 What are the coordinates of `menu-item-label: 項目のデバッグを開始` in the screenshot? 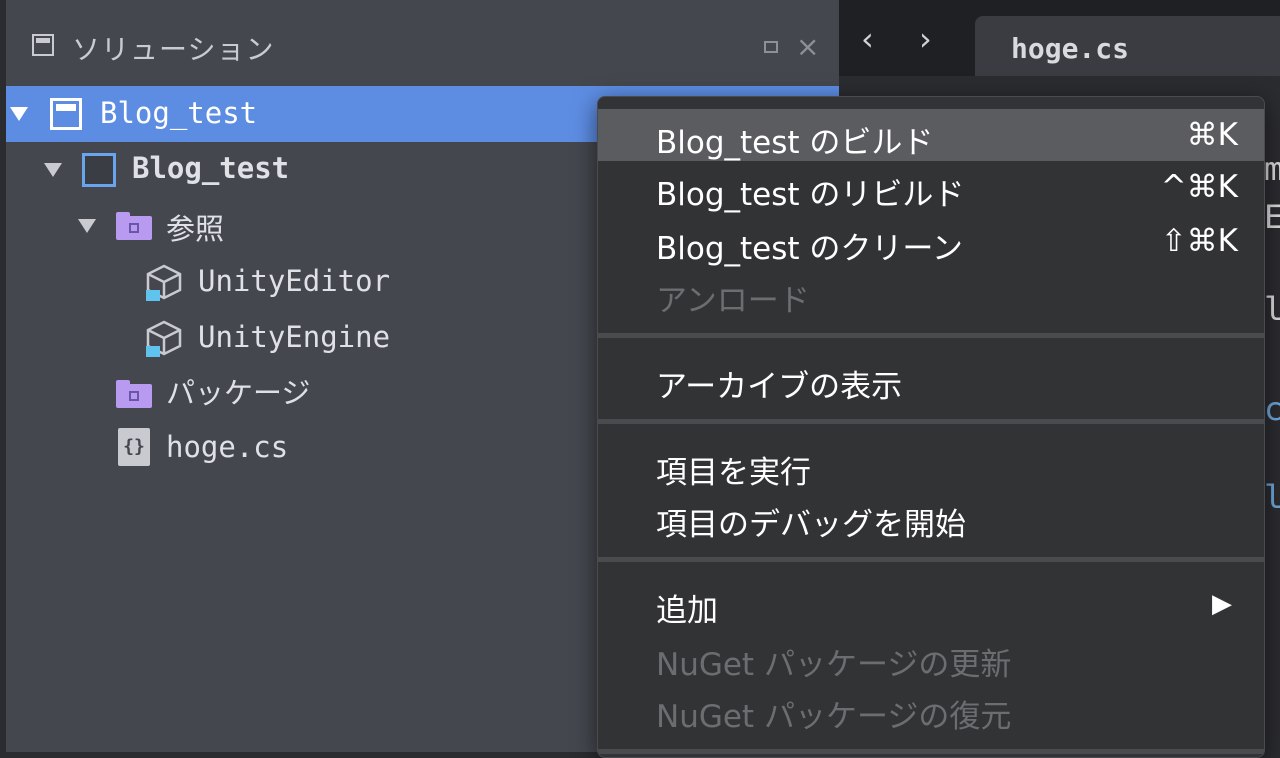 It's located at (811, 525).